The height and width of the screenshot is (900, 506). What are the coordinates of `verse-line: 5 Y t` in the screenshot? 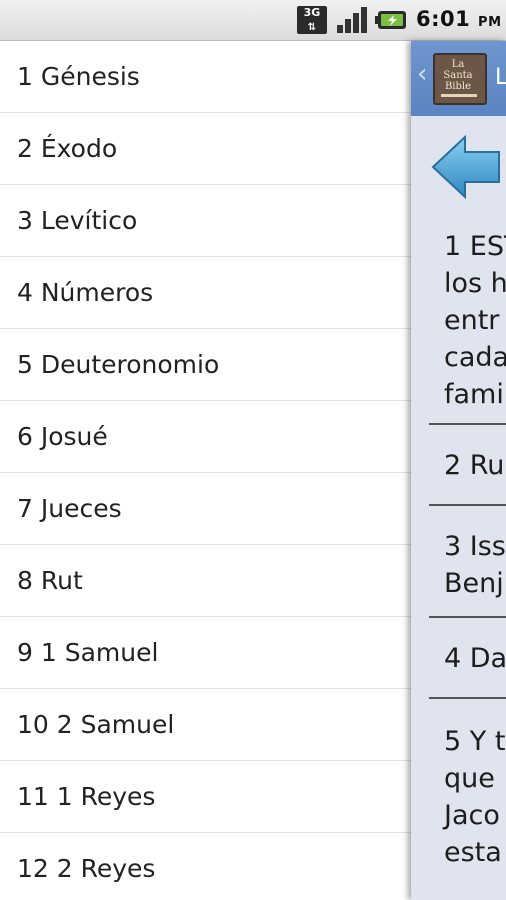 It's located at (475, 741).